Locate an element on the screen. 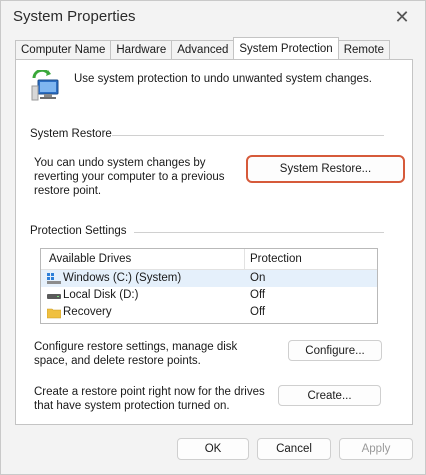 The height and width of the screenshot is (475, 426). ok-button: OK is located at coordinates (213, 449).